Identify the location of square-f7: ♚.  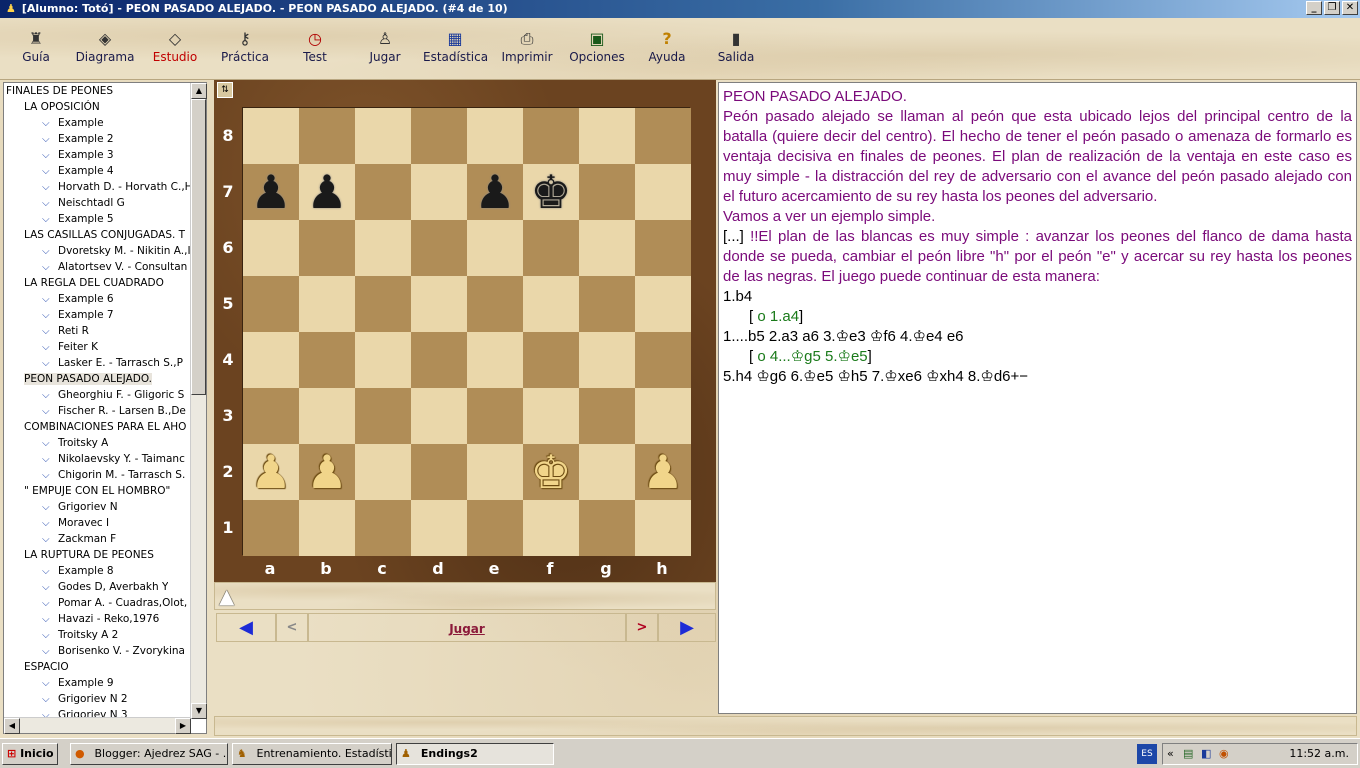
(551, 192).